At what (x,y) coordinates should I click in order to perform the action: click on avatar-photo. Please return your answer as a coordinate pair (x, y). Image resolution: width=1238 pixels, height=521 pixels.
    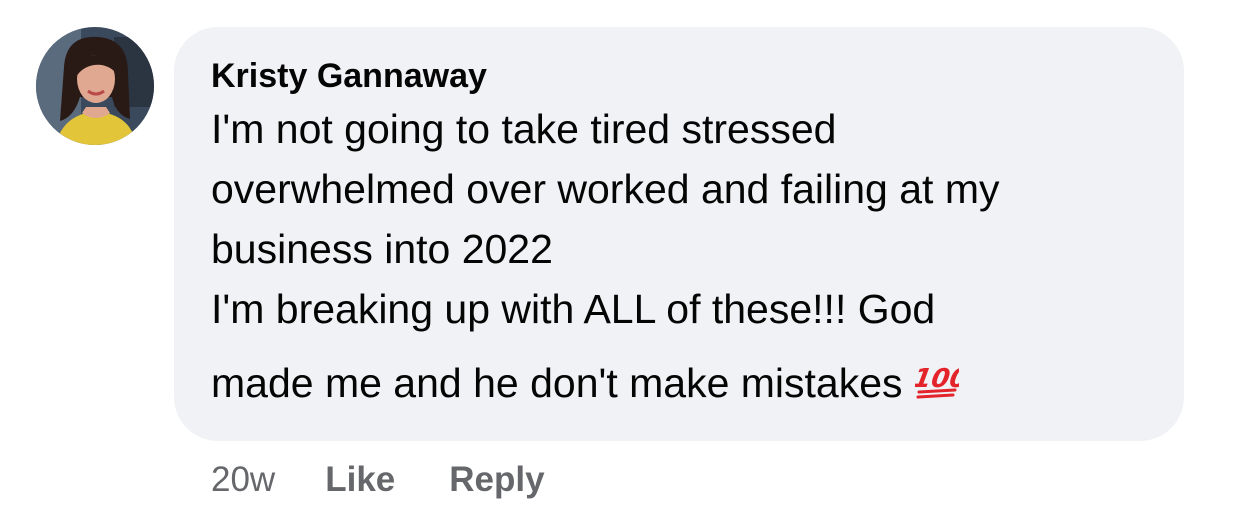
    Looking at the image, I should click on (95, 86).